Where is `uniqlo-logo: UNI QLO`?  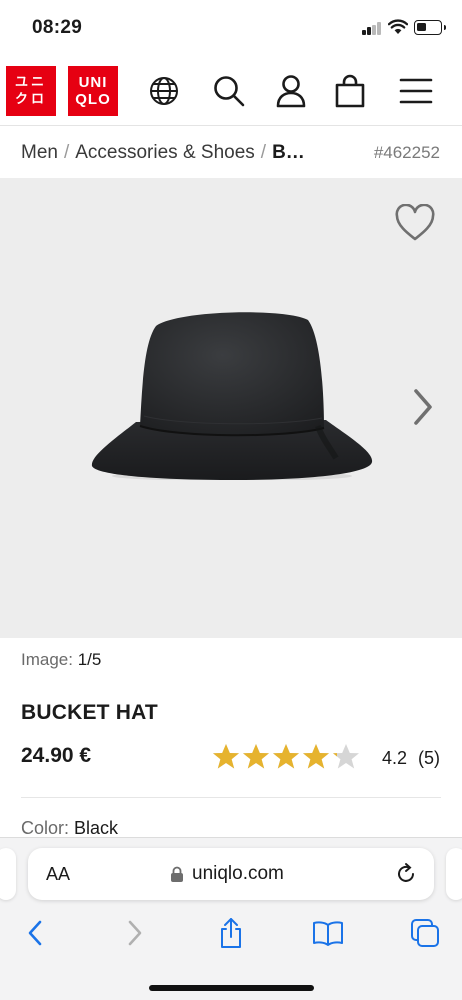
uniqlo-logo: UNI QLO is located at coordinates (93, 91).